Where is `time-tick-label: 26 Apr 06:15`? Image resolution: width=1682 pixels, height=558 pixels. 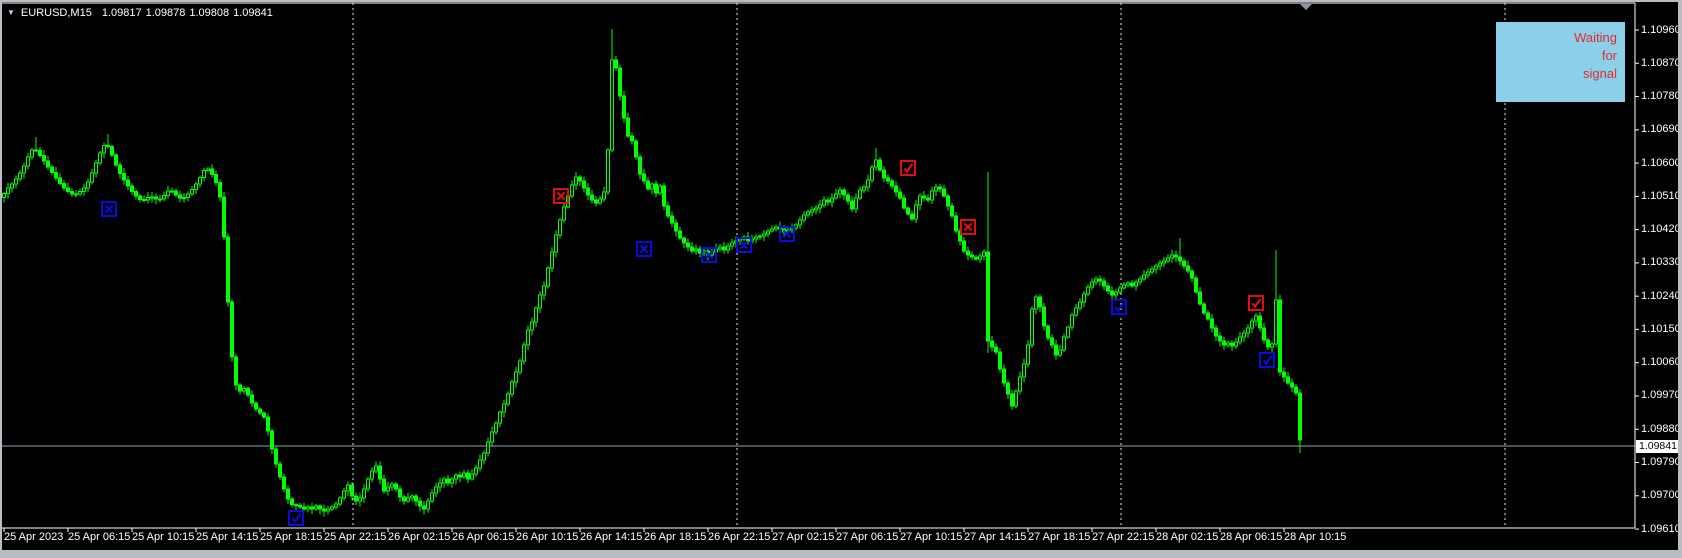 time-tick-label: 26 Apr 06:15 is located at coordinates (483, 537).